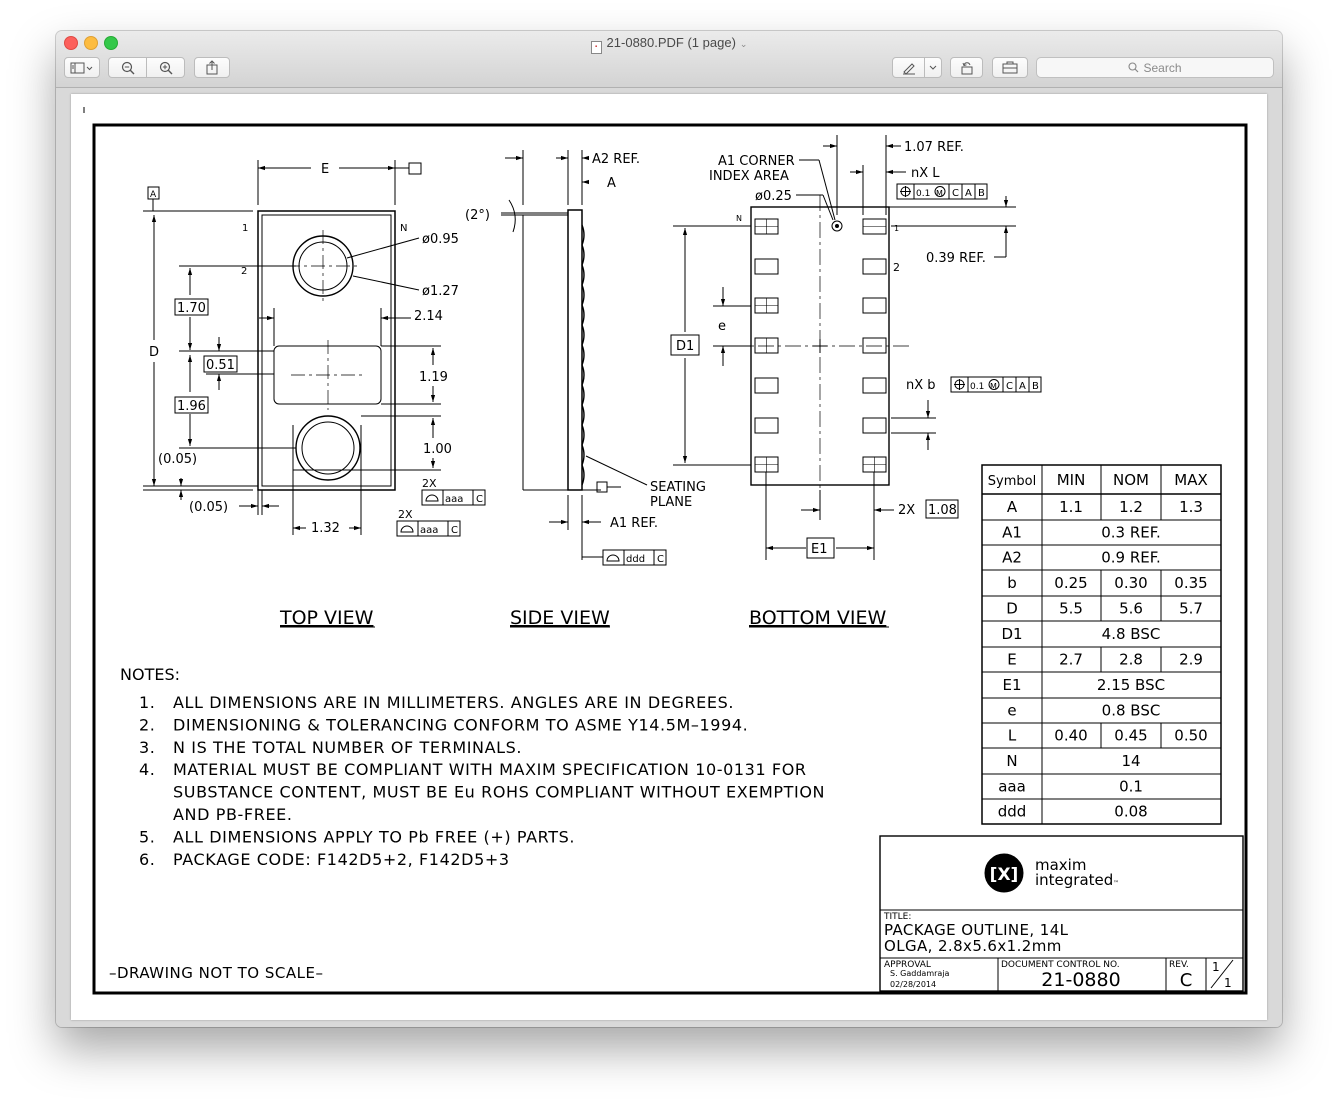 This screenshot has width=1338, height=1108. I want to click on note-number: 5., so click(147, 836).